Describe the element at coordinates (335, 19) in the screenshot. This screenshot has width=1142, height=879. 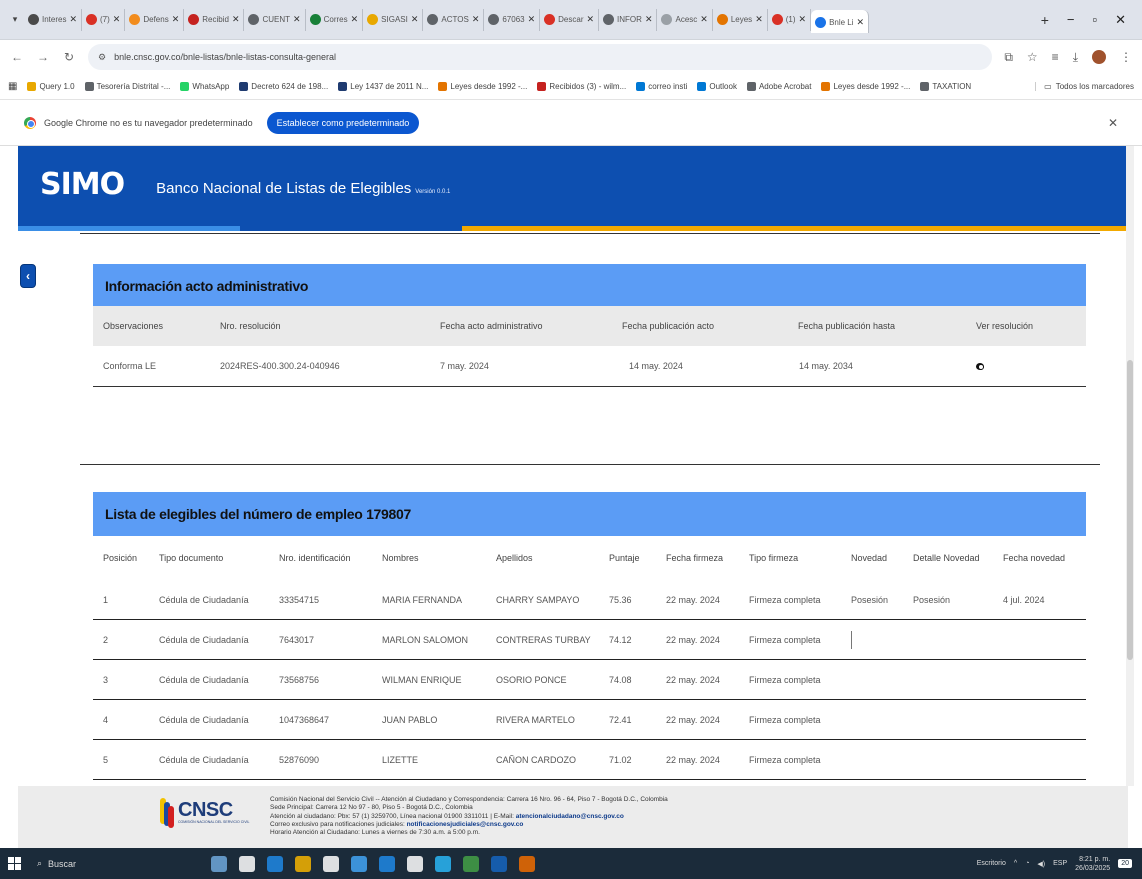
I see `browser-tab: Corres ✕` at that location.